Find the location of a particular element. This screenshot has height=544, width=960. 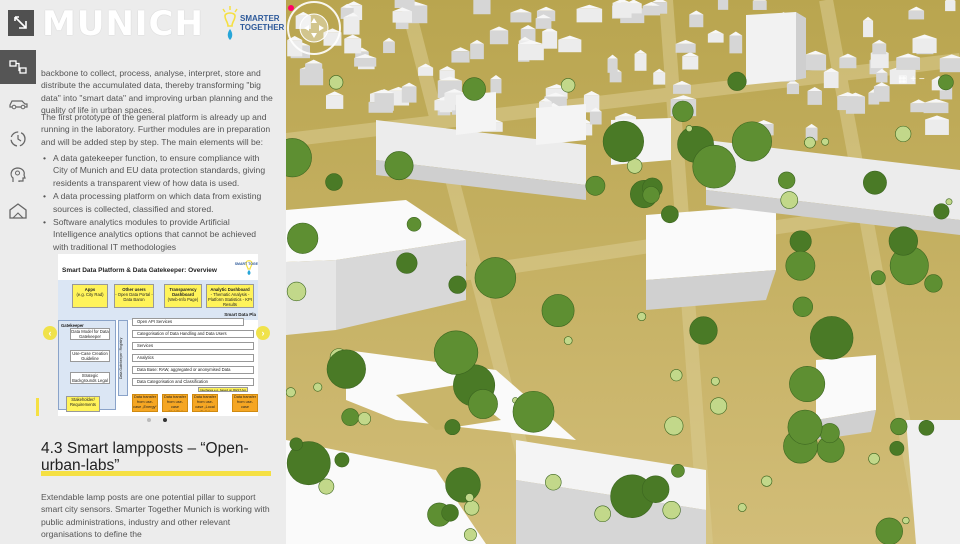

zoom-in-button: + is located at coordinates (913, 79).